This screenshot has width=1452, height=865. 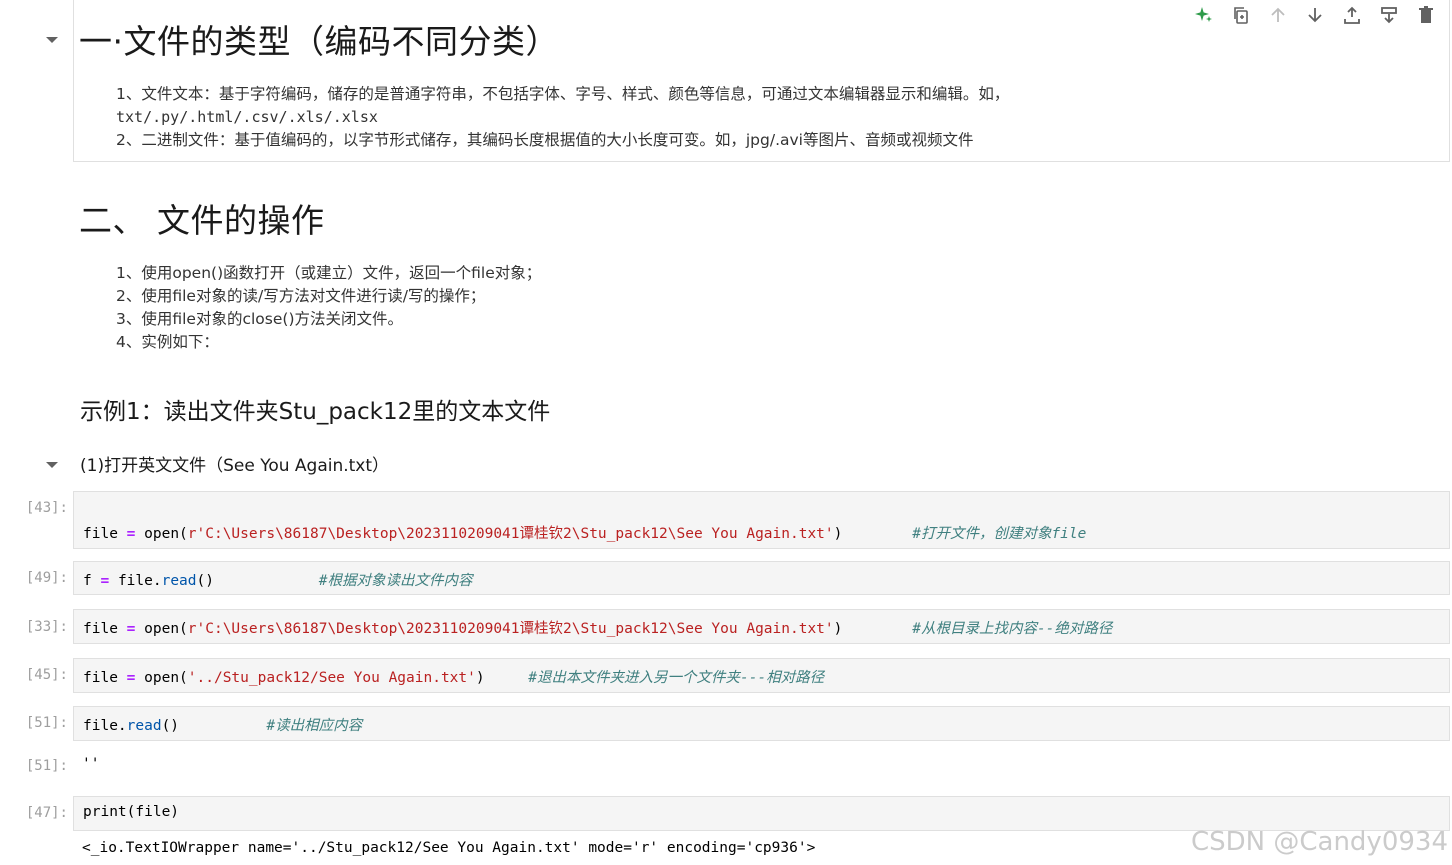 What do you see at coordinates (329, 273) in the screenshot?
I see `list-item: 1、使用open()函数打开（或建立）文件，返回一个file对象；` at bounding box center [329, 273].